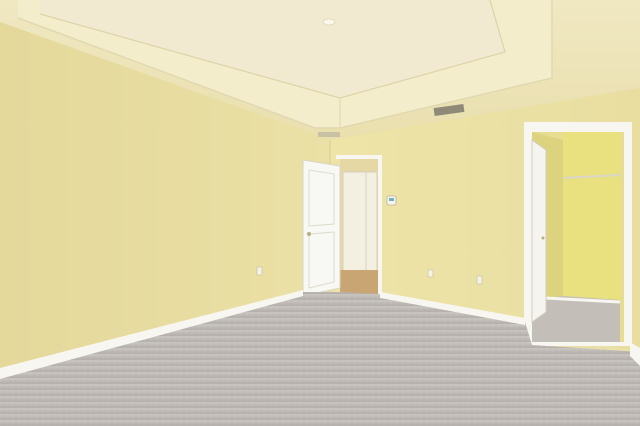 This screenshot has height=426, width=640. Describe the element at coordinates (359, 157) in the screenshot. I see `door-frame-top` at that location.